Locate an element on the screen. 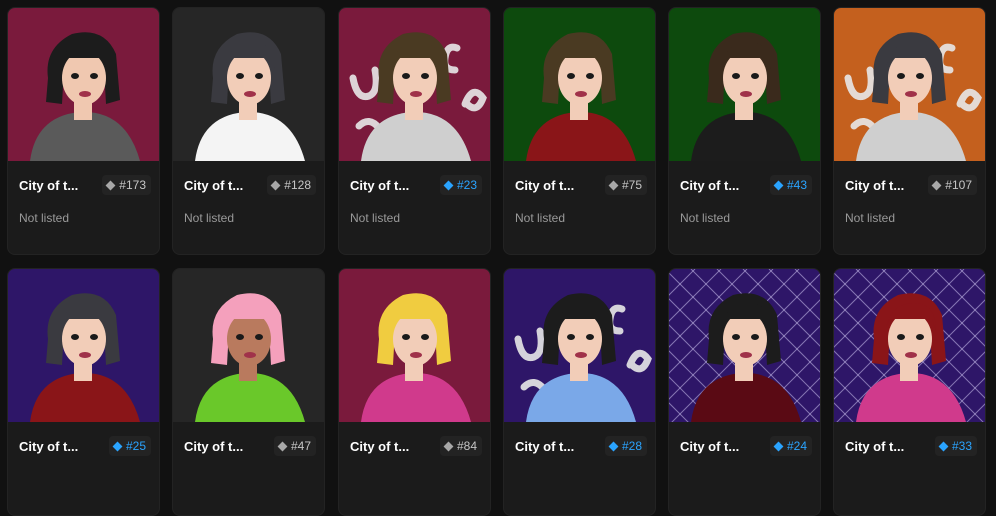 This screenshot has width=996, height=516. nft-card: City of t... #107 Not listed is located at coordinates (909, 131).